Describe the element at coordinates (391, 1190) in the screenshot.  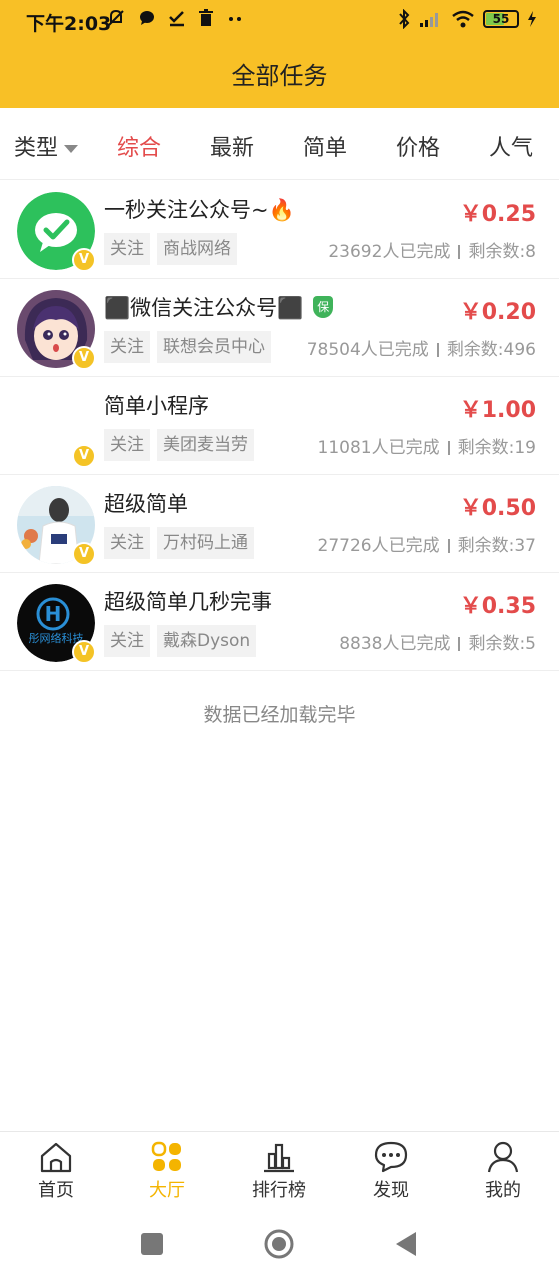
I see `nav-discover-label: 发现` at that location.